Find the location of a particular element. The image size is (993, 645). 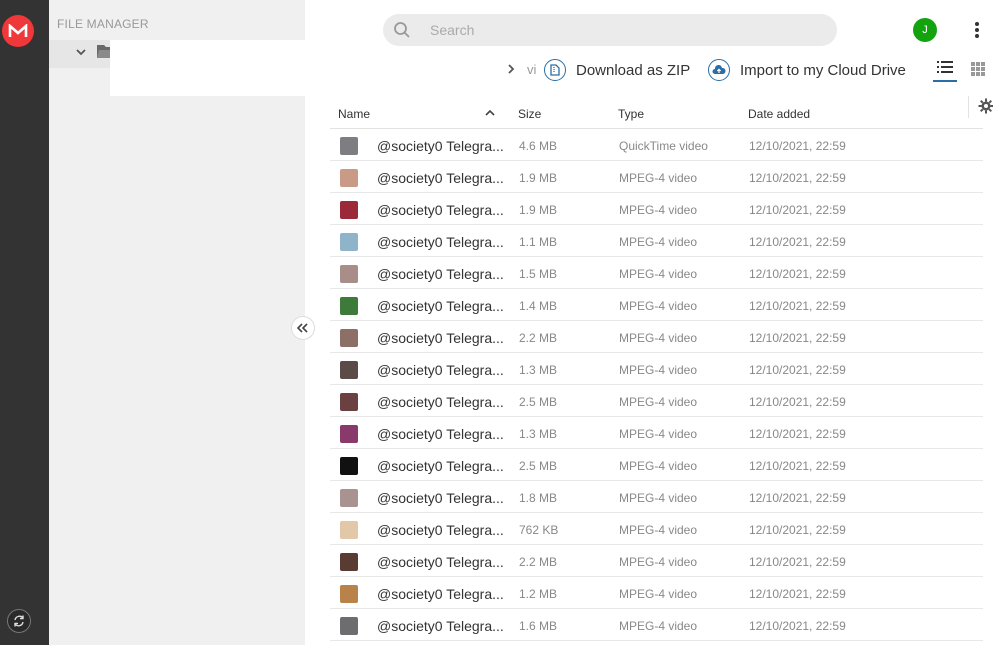

double-chevron-left-icon is located at coordinates (302, 328).